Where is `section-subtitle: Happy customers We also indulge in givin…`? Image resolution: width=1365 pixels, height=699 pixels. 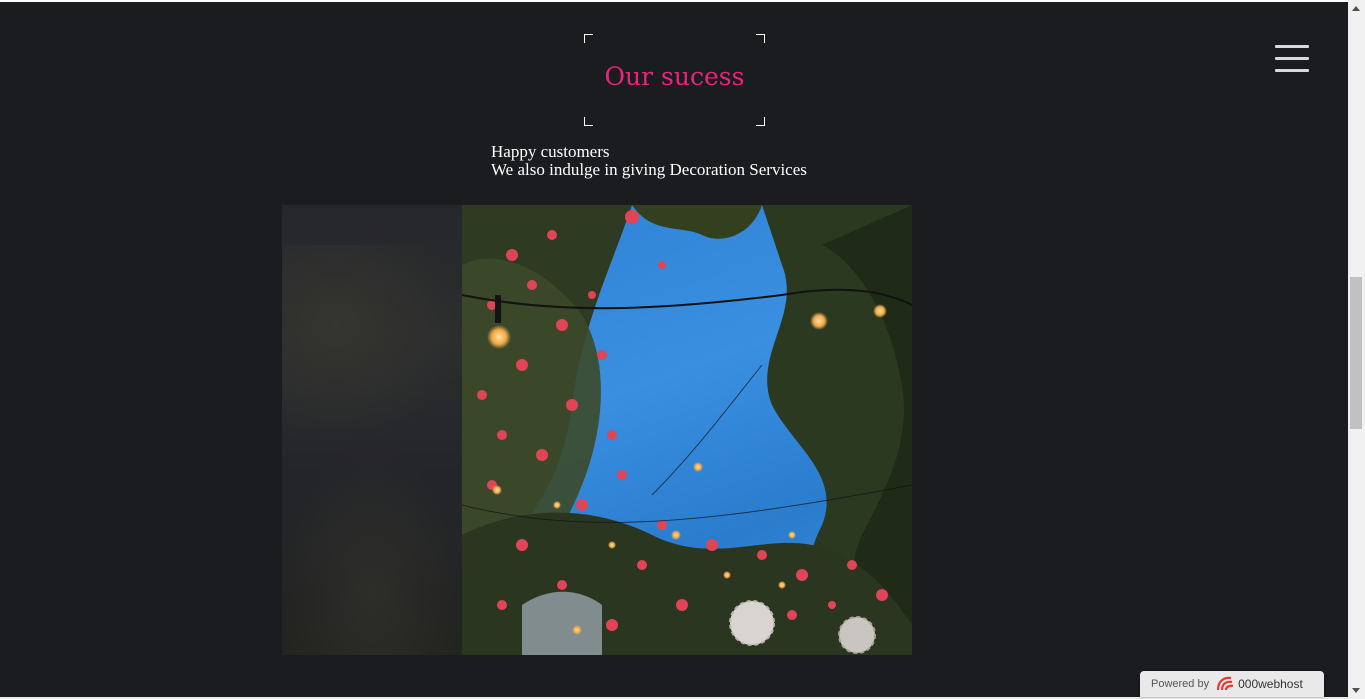
section-subtitle: Happy customers We also indulge in givin… is located at coordinates (649, 161).